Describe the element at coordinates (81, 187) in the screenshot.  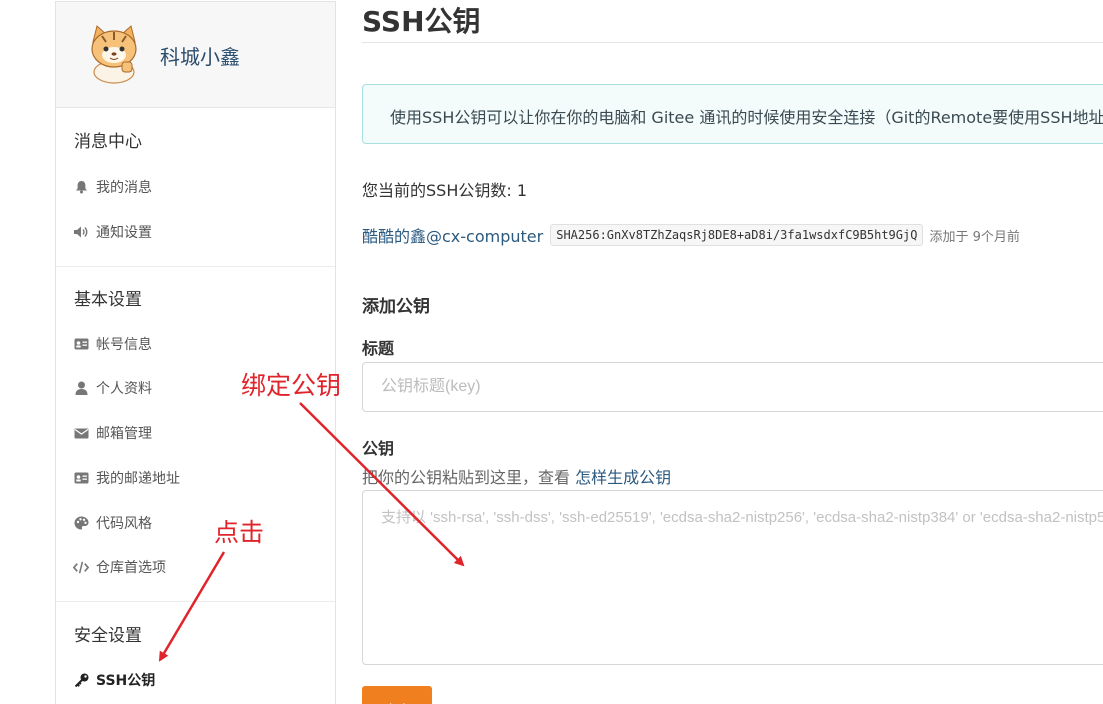
I see `bell-icon` at that location.